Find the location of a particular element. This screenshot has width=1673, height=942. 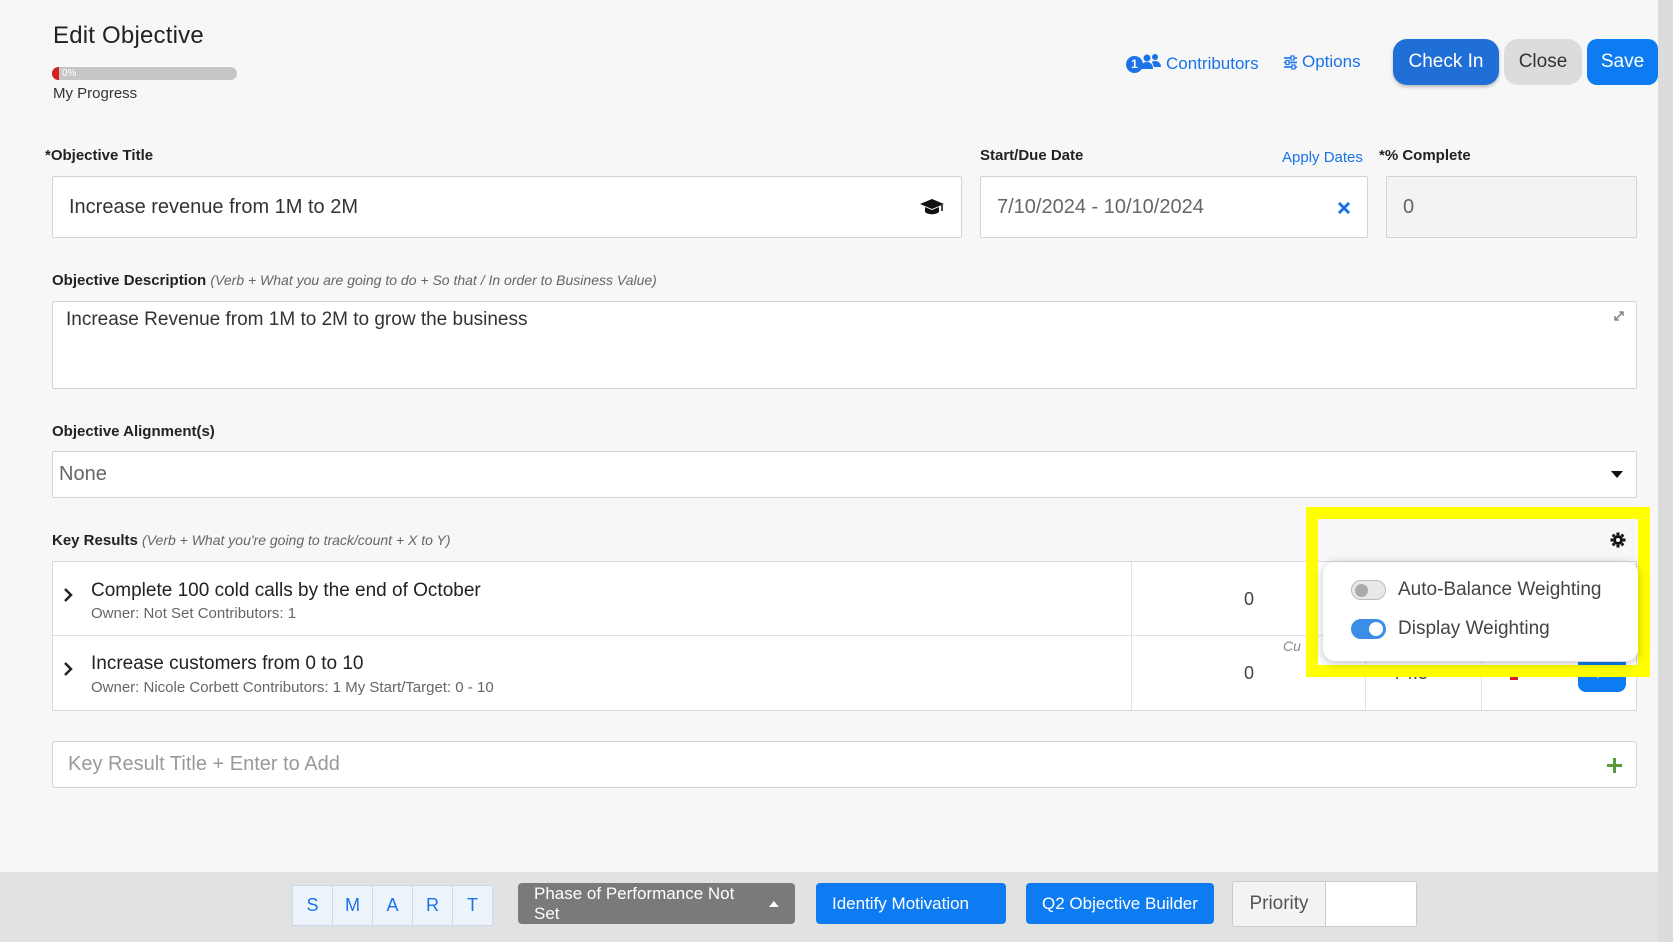

key-result-partial-label: Cu is located at coordinates (1292, 646).